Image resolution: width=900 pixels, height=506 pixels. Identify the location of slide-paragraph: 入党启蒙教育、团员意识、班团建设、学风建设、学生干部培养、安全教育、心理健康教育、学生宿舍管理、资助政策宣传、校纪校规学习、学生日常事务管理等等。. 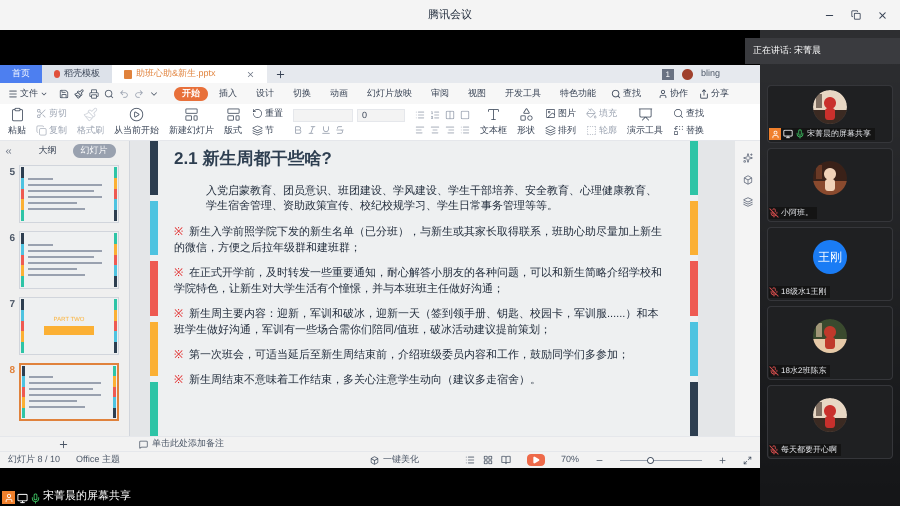
(431, 199).